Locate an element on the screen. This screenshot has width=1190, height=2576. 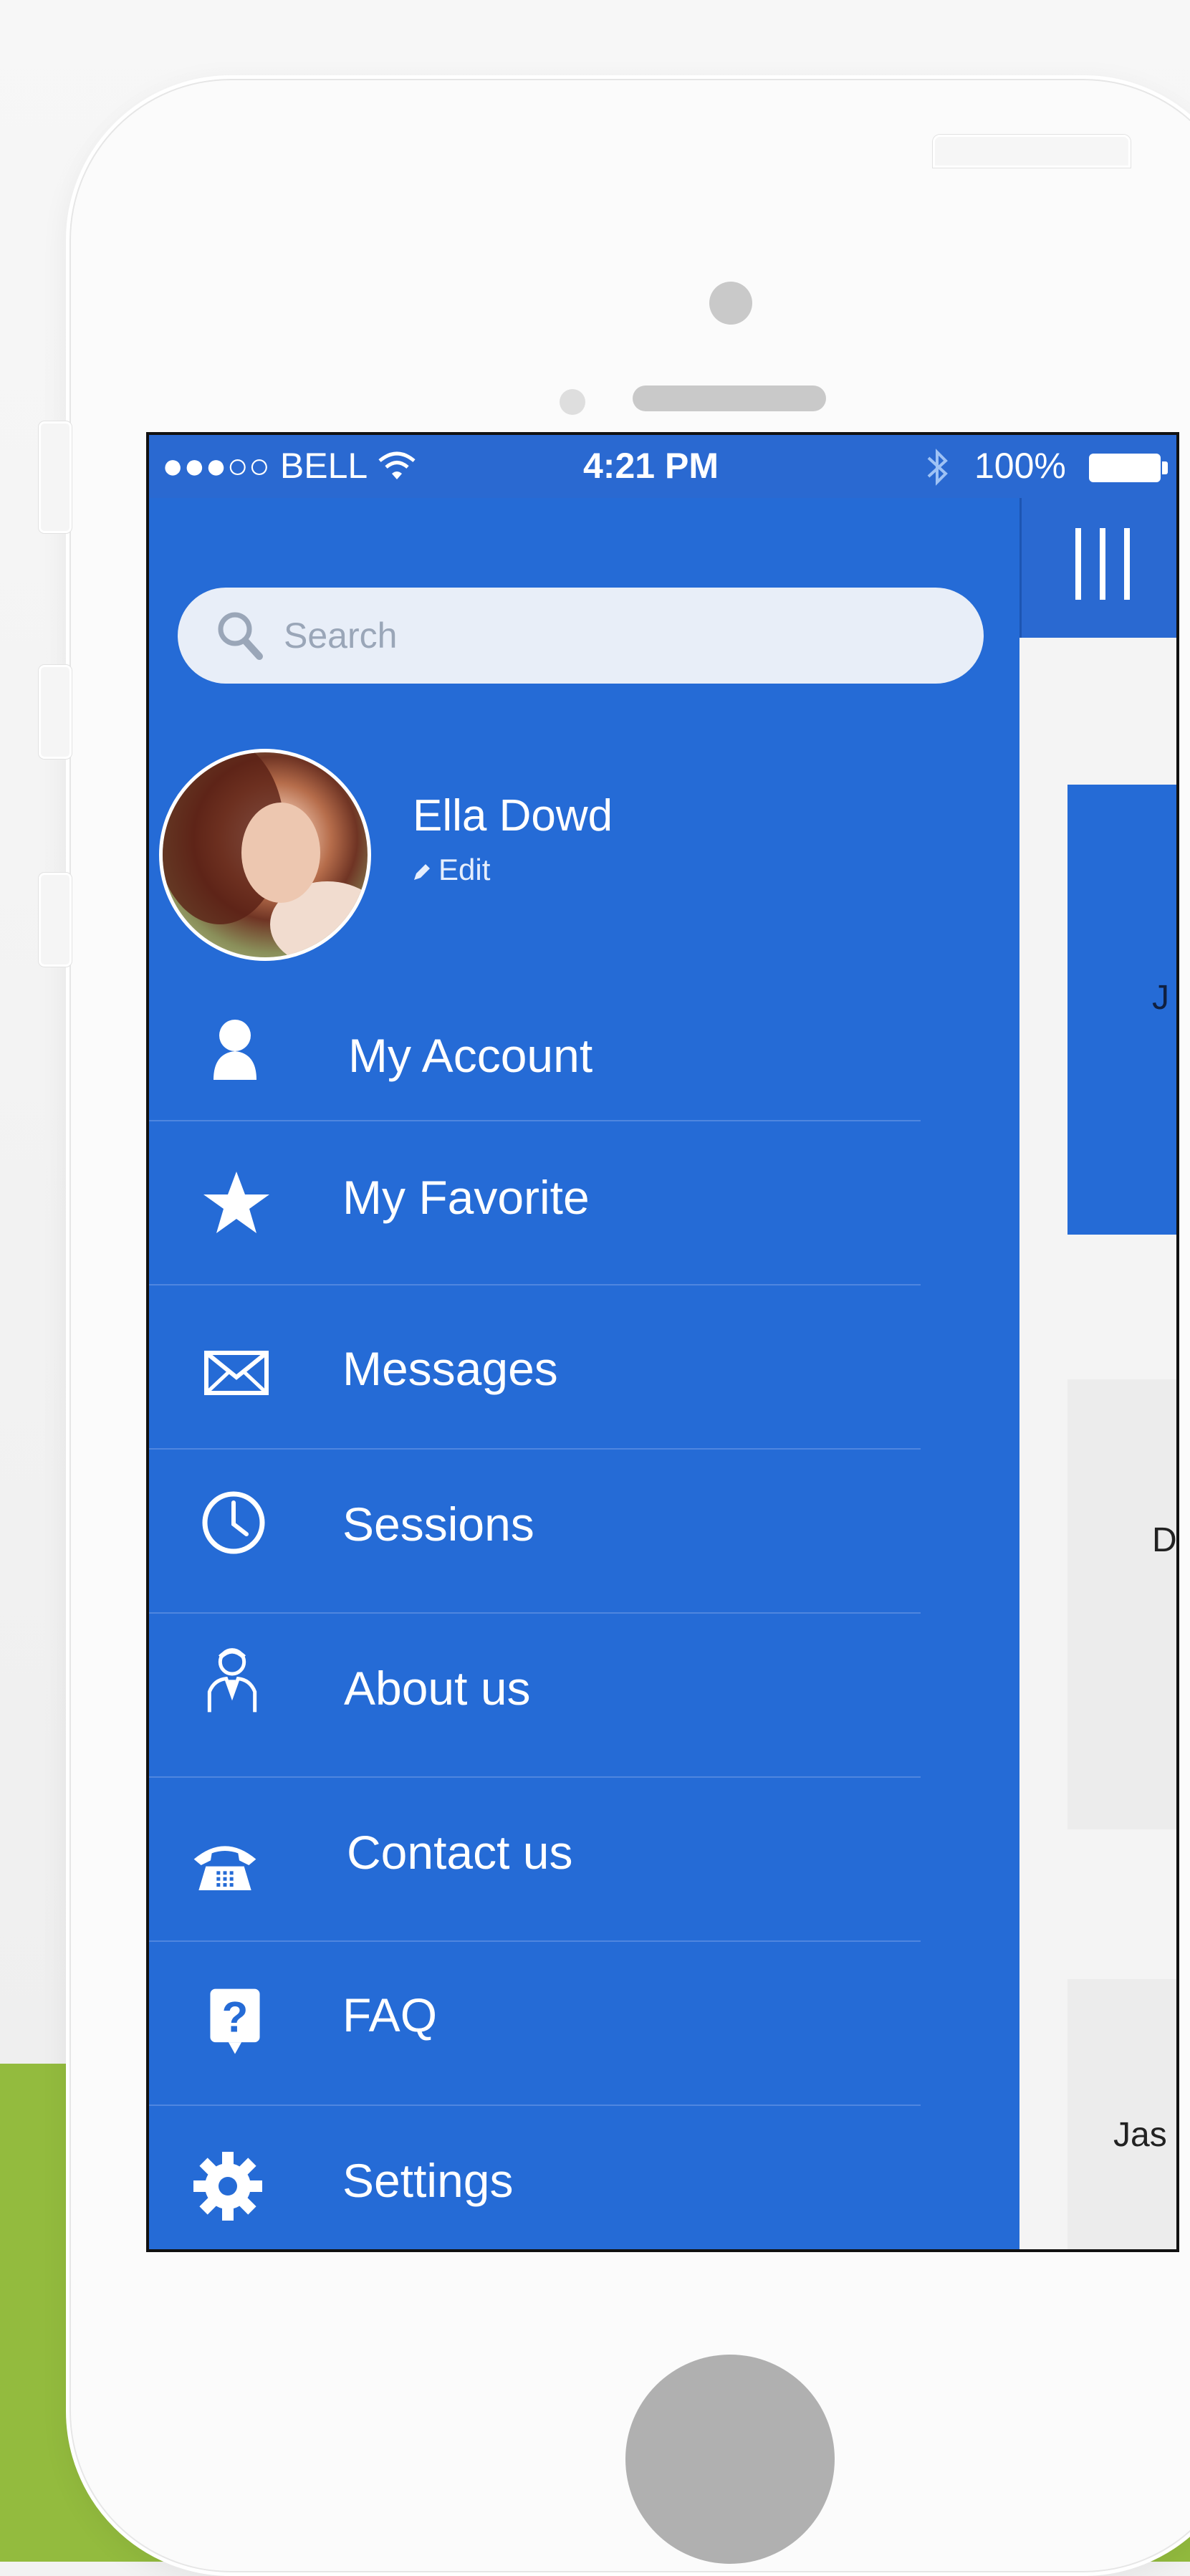
menu-item-sessions: Sessions is located at coordinates (535, 1532).